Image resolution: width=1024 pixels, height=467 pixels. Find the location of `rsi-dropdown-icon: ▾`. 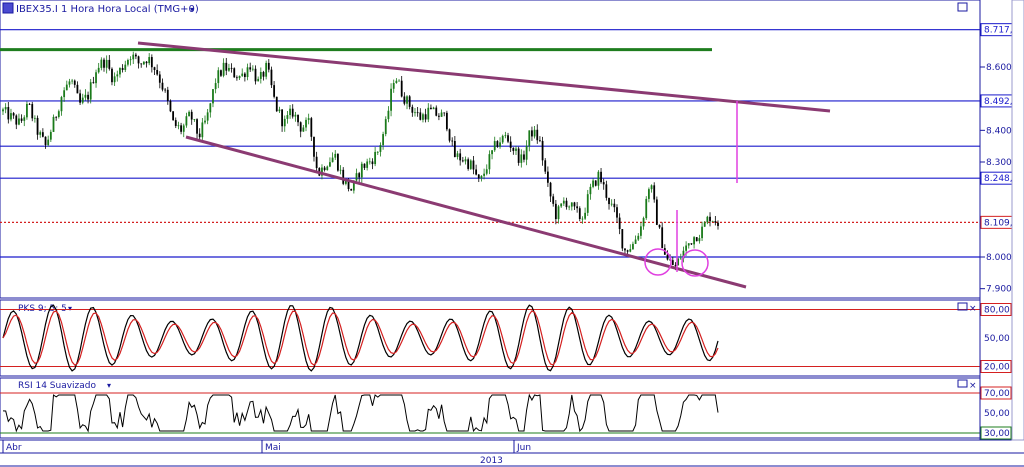

rsi-dropdown-icon: ▾ is located at coordinates (109, 385).